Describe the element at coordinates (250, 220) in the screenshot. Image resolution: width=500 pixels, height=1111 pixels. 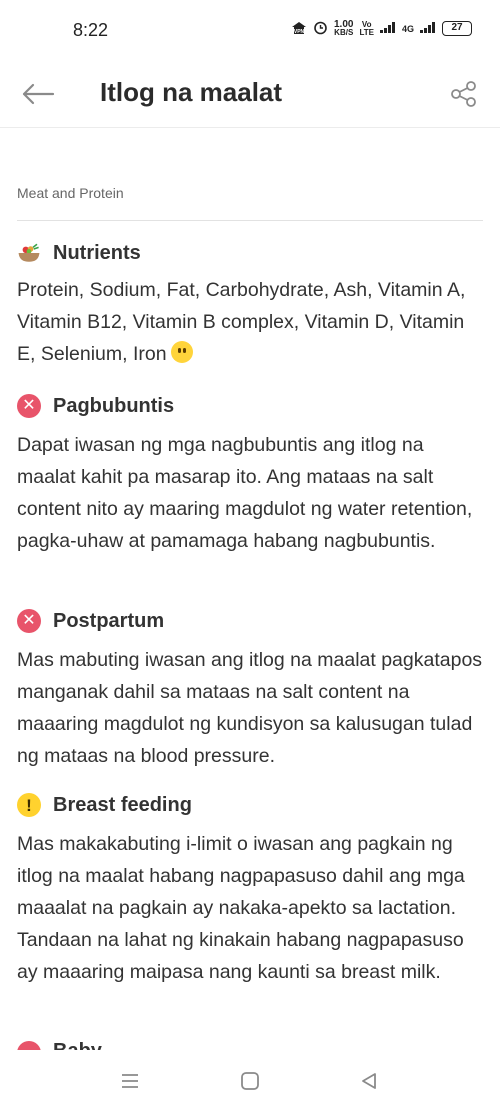
I see `divider` at that location.